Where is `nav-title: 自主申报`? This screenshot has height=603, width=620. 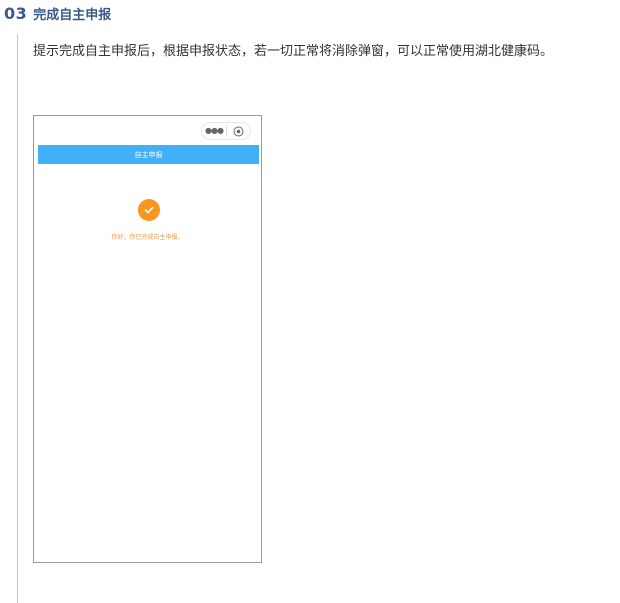 nav-title: 自主申报 is located at coordinates (148, 154).